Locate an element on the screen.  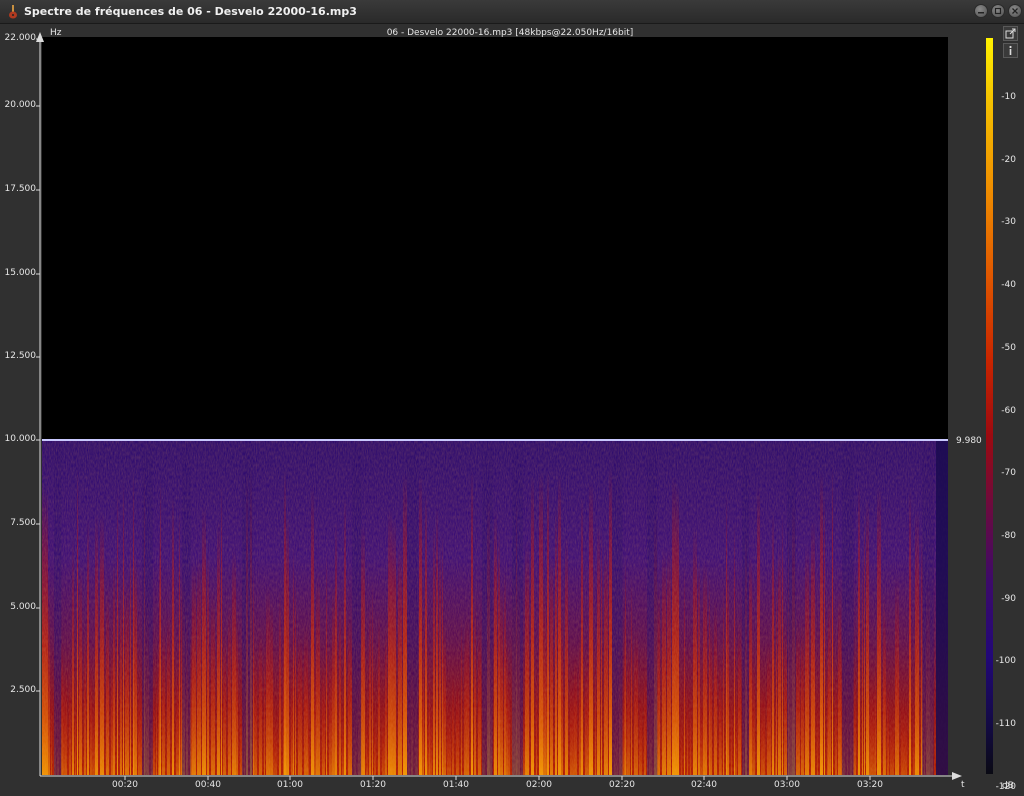
x-tick-label: 00:20 is located at coordinates (125, 785).